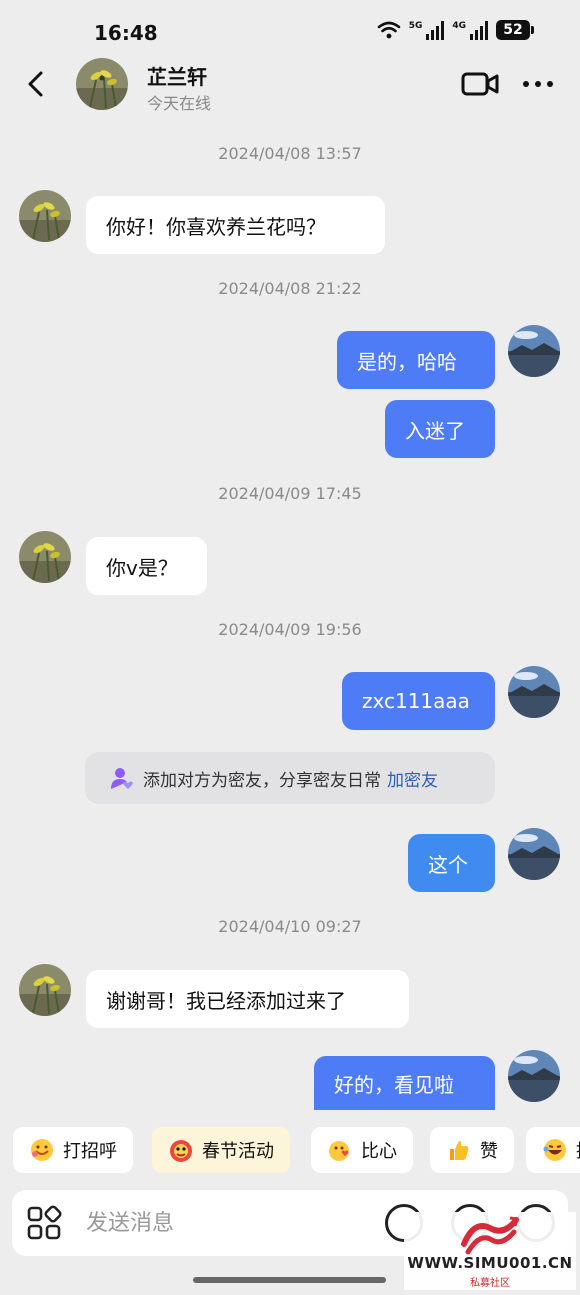 This screenshot has height=1295, width=580. Describe the element at coordinates (44, 1223) in the screenshot. I see `apps-grid-icon` at that location.